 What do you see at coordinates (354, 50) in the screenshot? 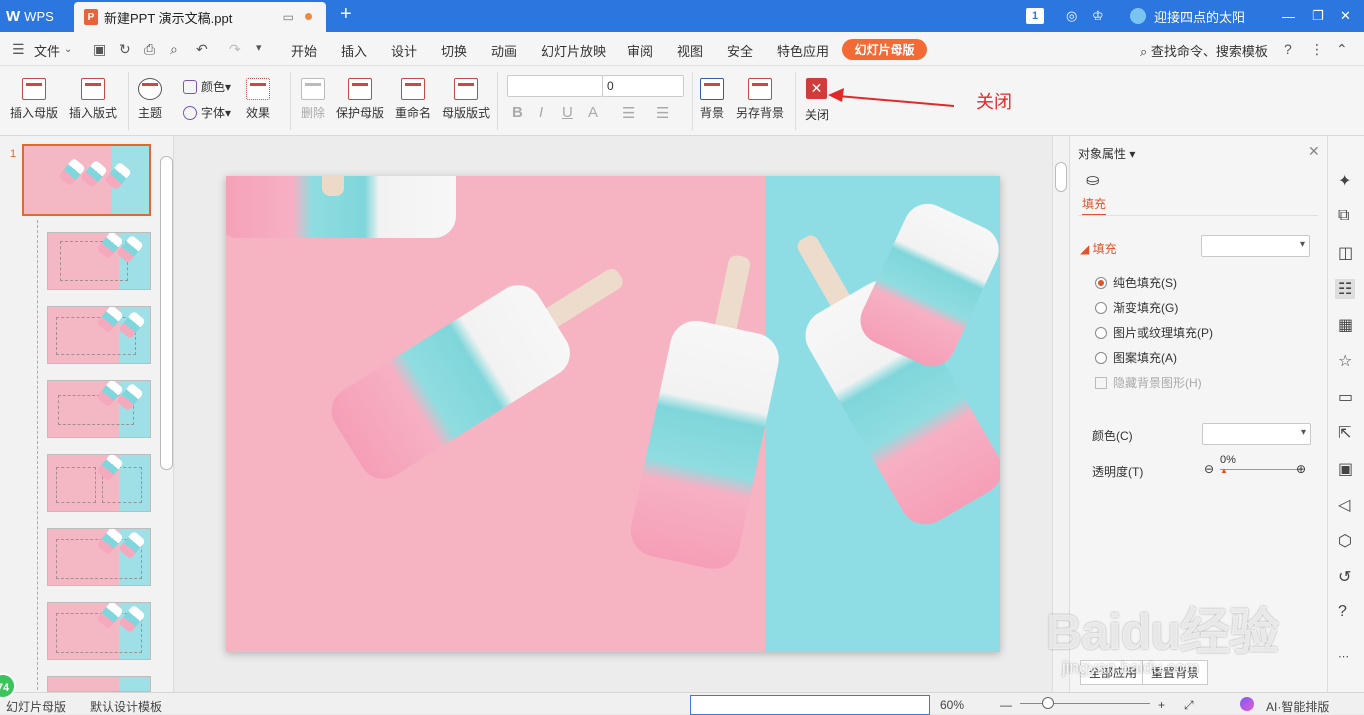
I see `tab-insert: 插入` at bounding box center [354, 50].